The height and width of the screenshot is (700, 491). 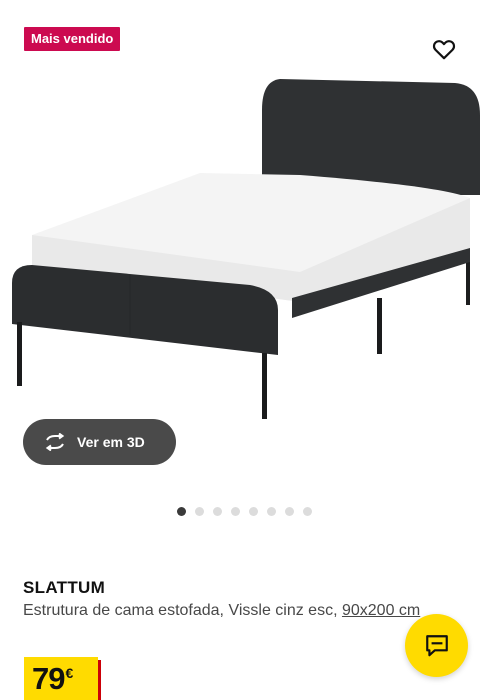 I want to click on chat-button, so click(x=436, y=645).